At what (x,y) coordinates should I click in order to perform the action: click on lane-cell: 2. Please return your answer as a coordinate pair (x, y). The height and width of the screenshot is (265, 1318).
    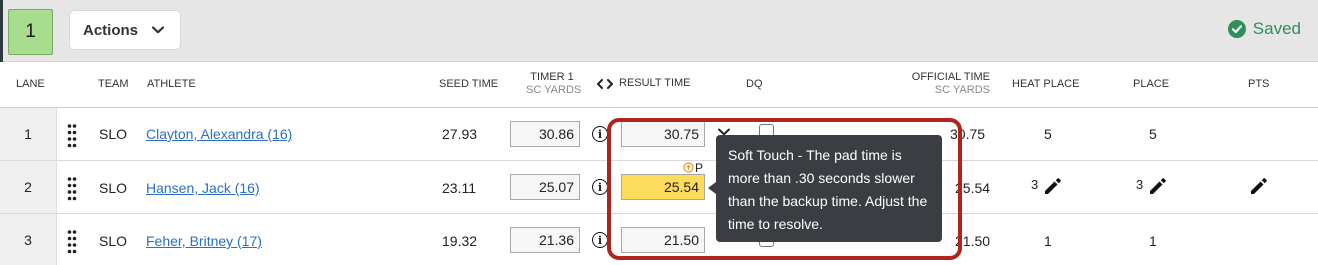
    Looking at the image, I should click on (28, 187).